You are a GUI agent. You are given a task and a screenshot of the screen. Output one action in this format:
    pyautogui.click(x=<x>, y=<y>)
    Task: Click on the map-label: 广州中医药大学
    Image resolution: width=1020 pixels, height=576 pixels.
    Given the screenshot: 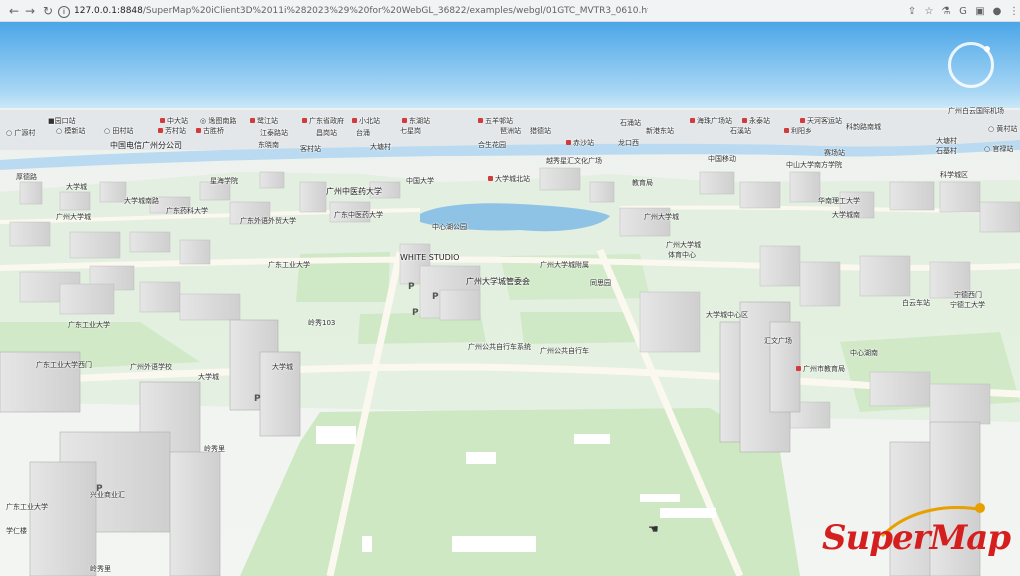 What is the action you would take?
    pyautogui.click(x=354, y=192)
    